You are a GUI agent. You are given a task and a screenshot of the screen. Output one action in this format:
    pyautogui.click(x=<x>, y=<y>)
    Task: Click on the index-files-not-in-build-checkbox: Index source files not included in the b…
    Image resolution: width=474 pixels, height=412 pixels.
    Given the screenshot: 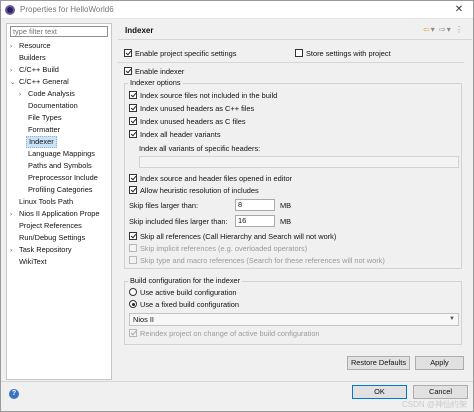 What is the action you would take?
    pyautogui.click(x=203, y=96)
    